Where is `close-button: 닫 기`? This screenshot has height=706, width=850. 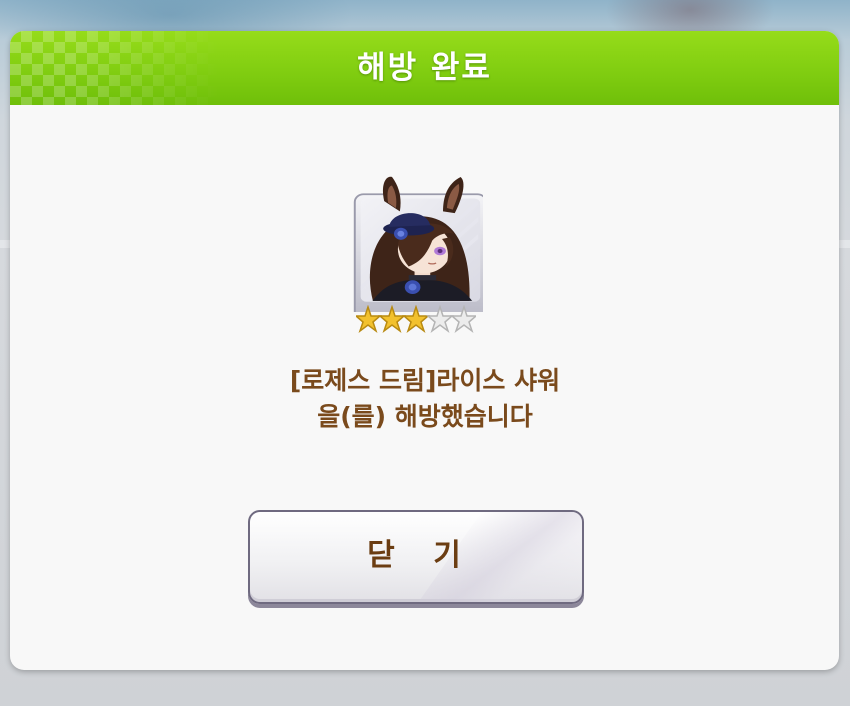
close-button: 닫 기 is located at coordinates (416, 557).